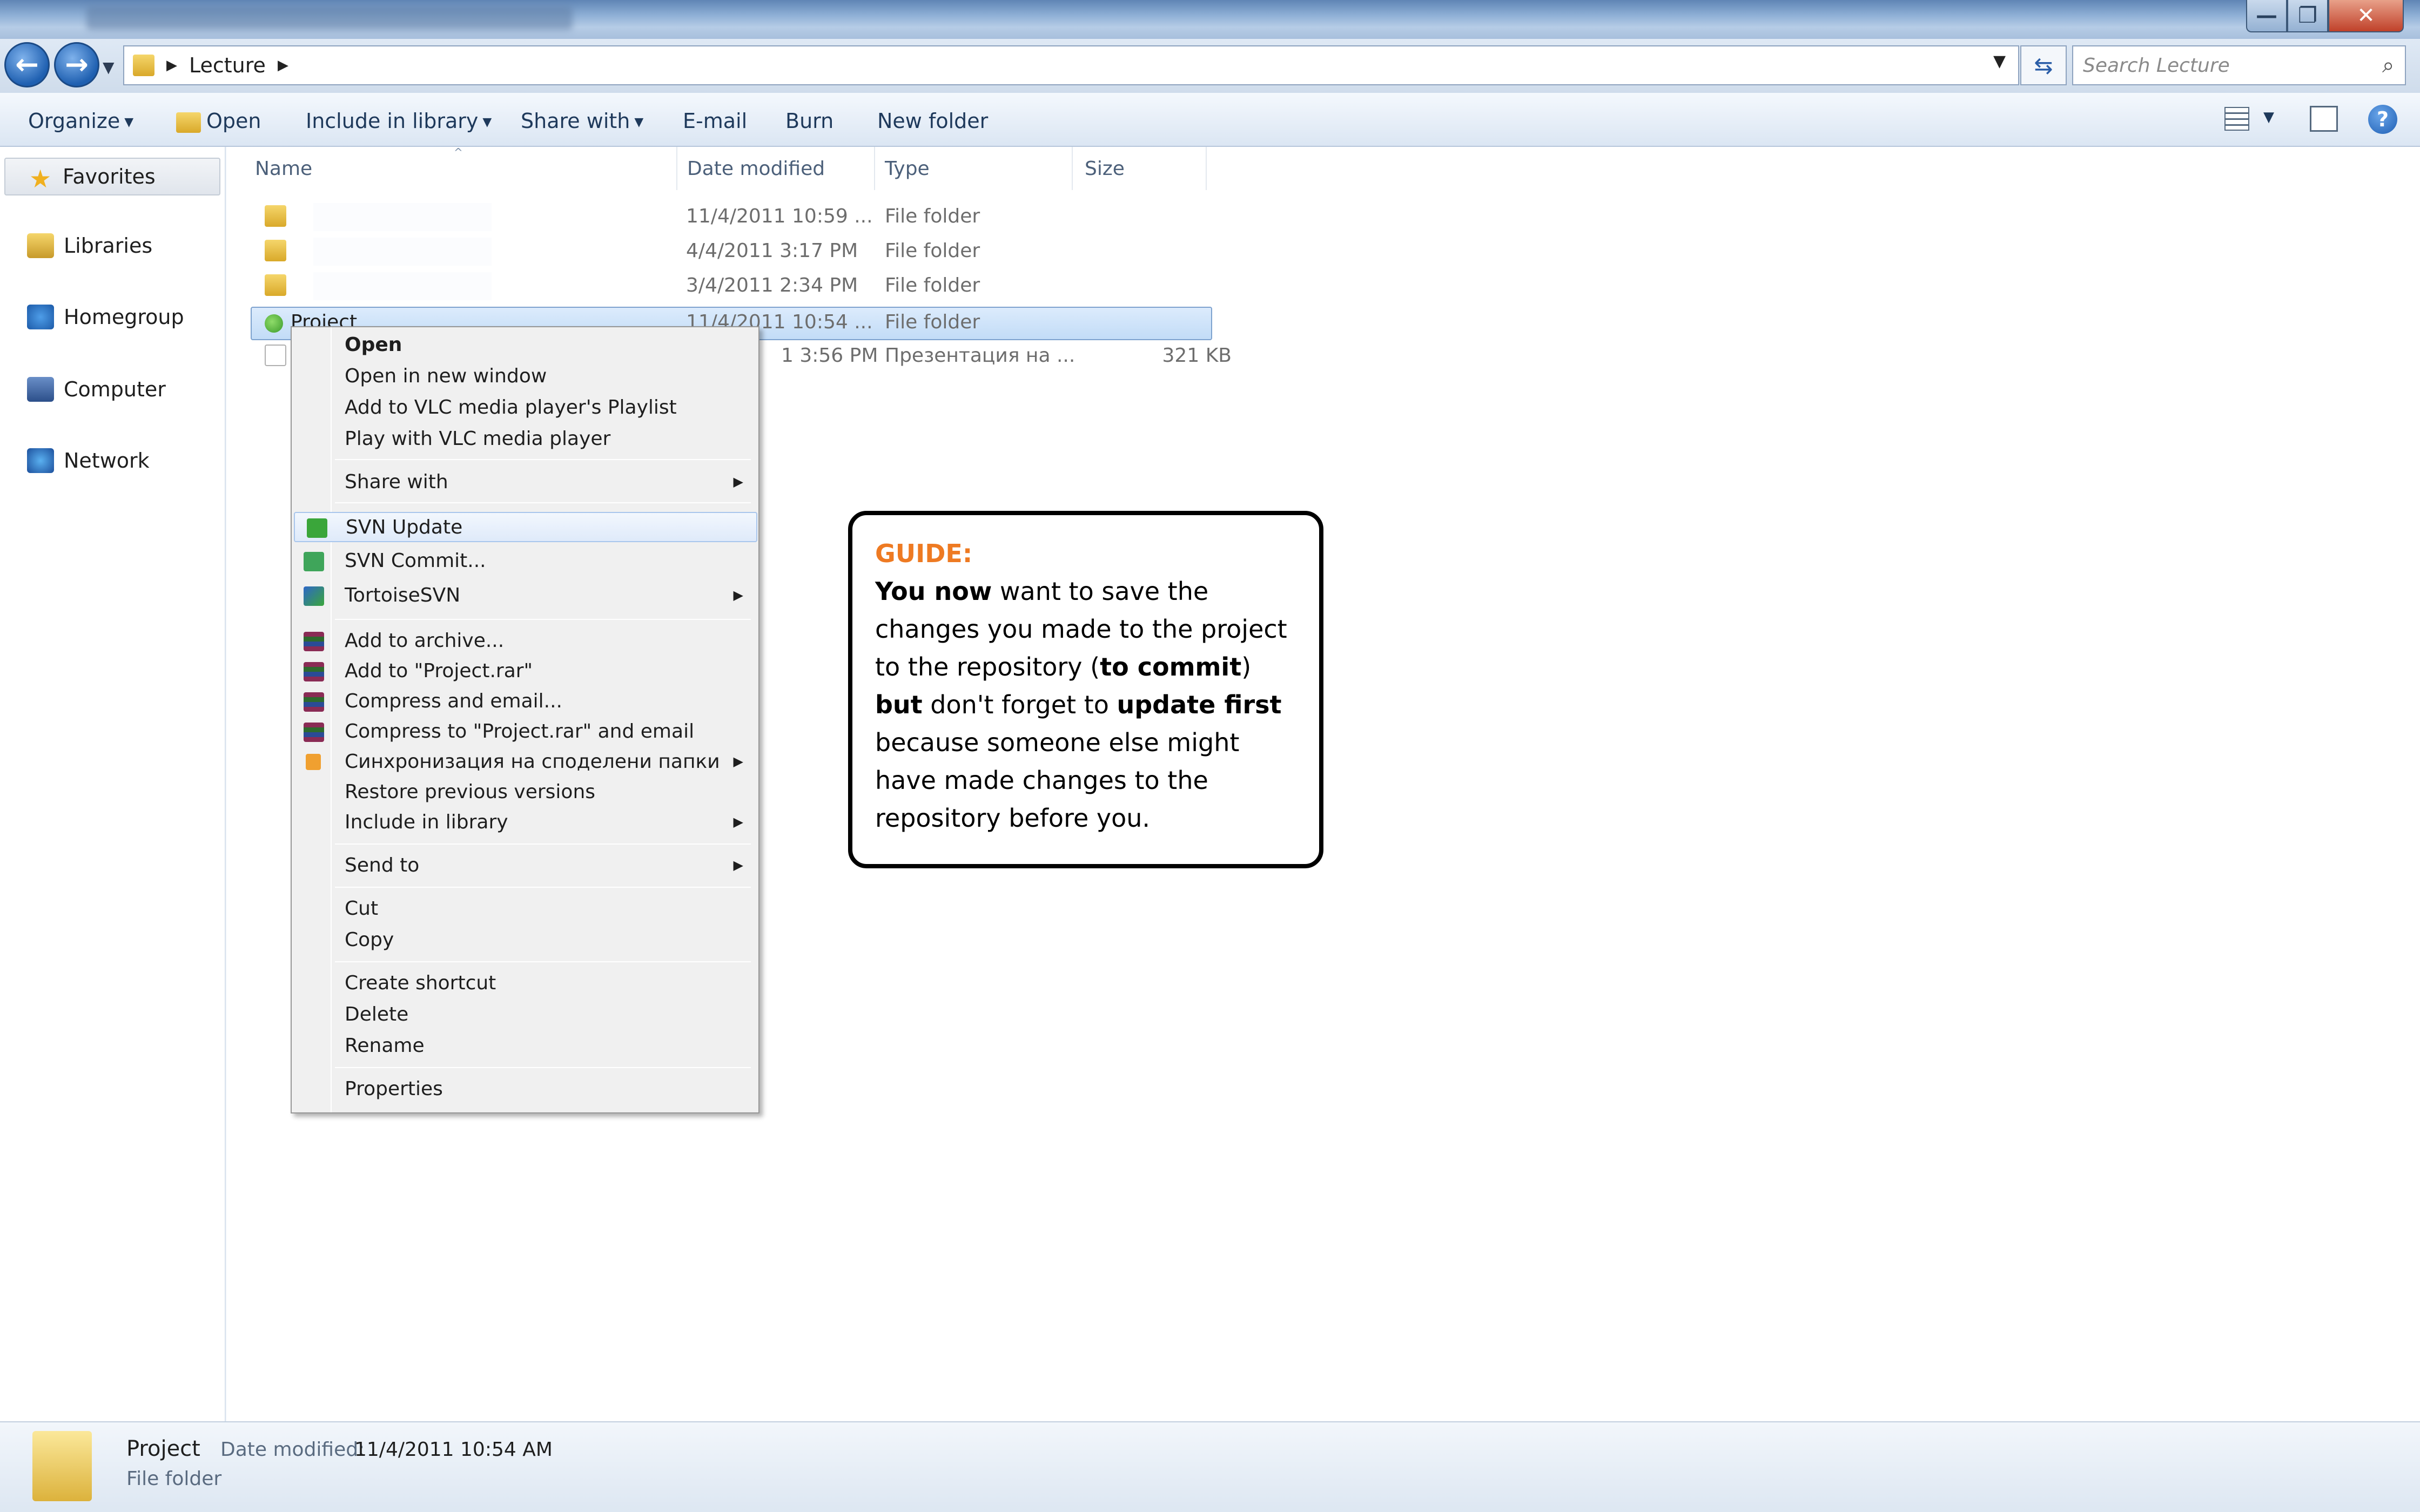  I want to click on maximize-button: ❐, so click(2307, 16).